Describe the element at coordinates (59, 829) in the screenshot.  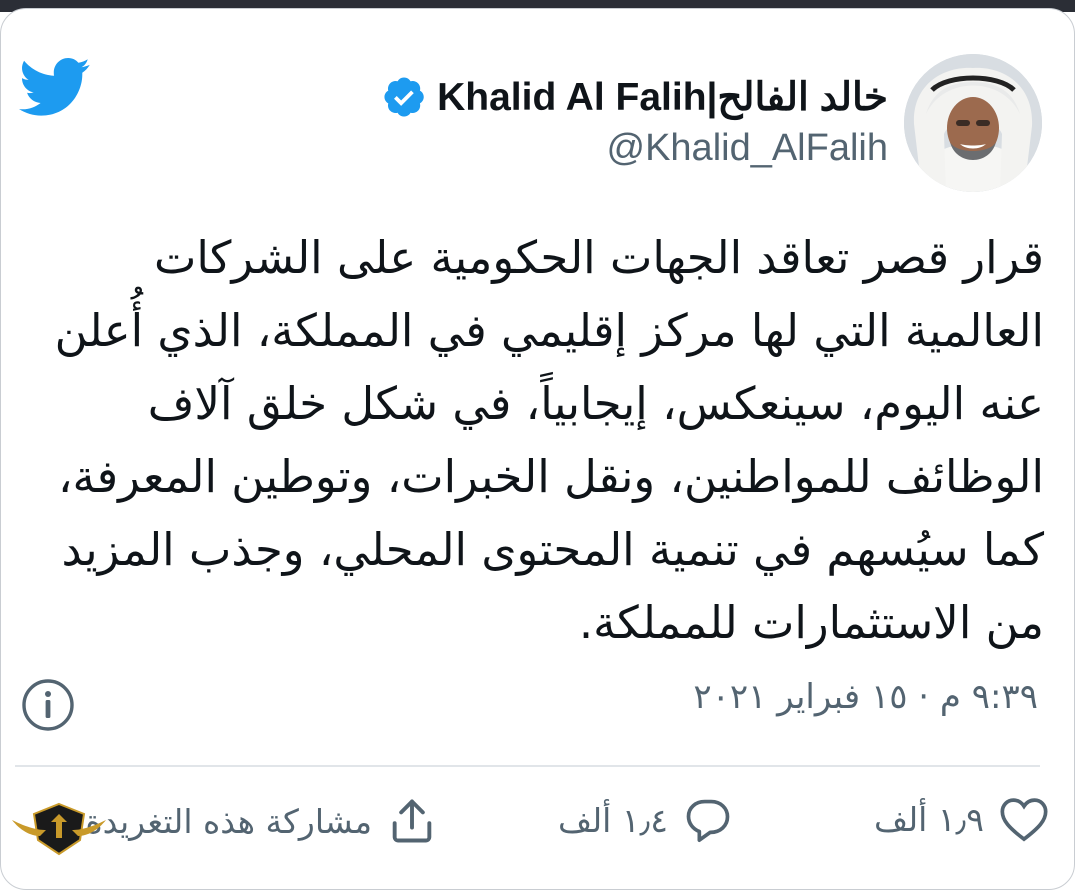
I see `watermark-logo` at that location.